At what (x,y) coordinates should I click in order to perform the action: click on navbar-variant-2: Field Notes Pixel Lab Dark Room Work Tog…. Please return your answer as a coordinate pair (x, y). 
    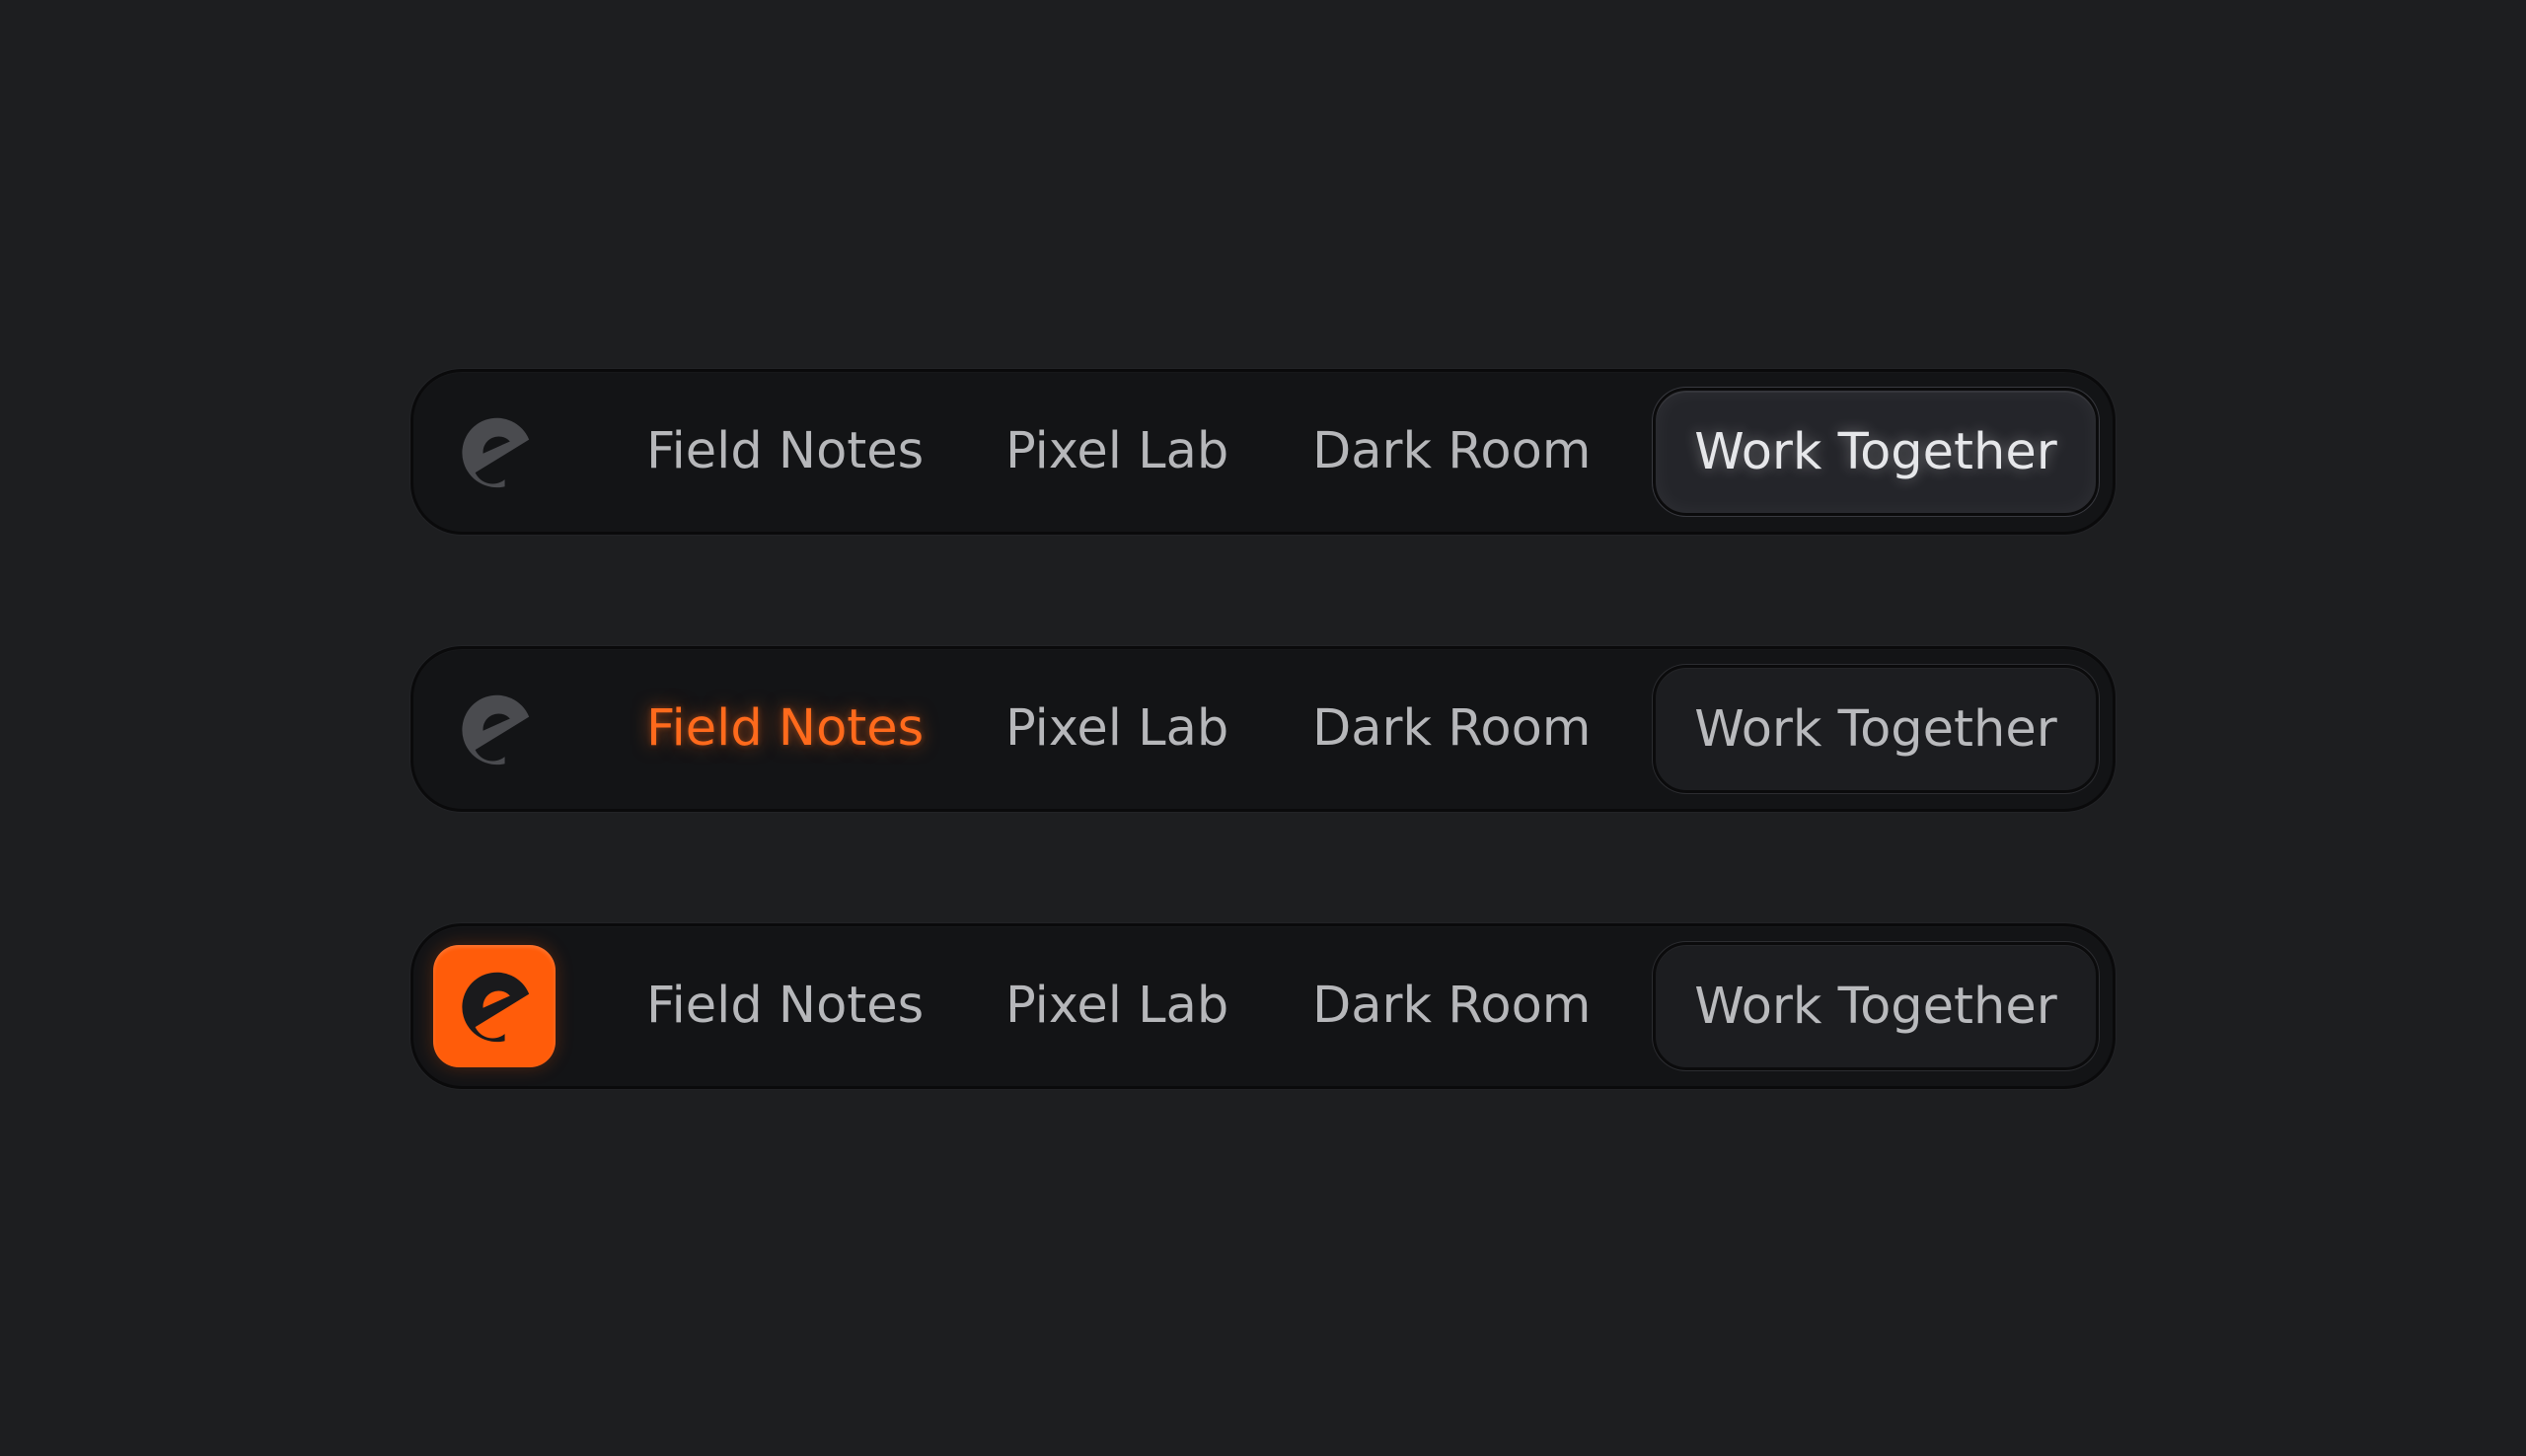
    Looking at the image, I should click on (1263, 729).